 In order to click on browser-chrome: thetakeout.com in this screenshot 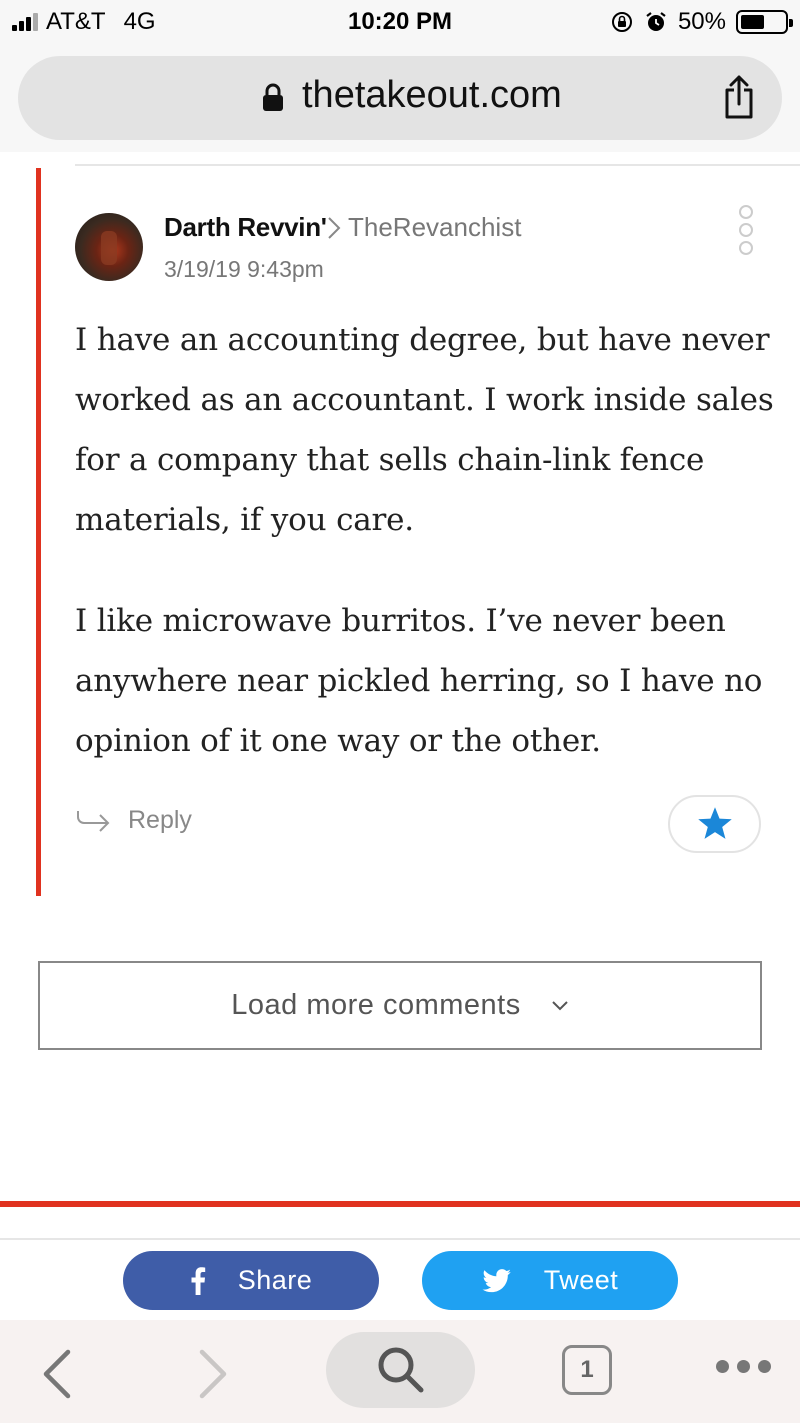, I will do `click(400, 99)`.